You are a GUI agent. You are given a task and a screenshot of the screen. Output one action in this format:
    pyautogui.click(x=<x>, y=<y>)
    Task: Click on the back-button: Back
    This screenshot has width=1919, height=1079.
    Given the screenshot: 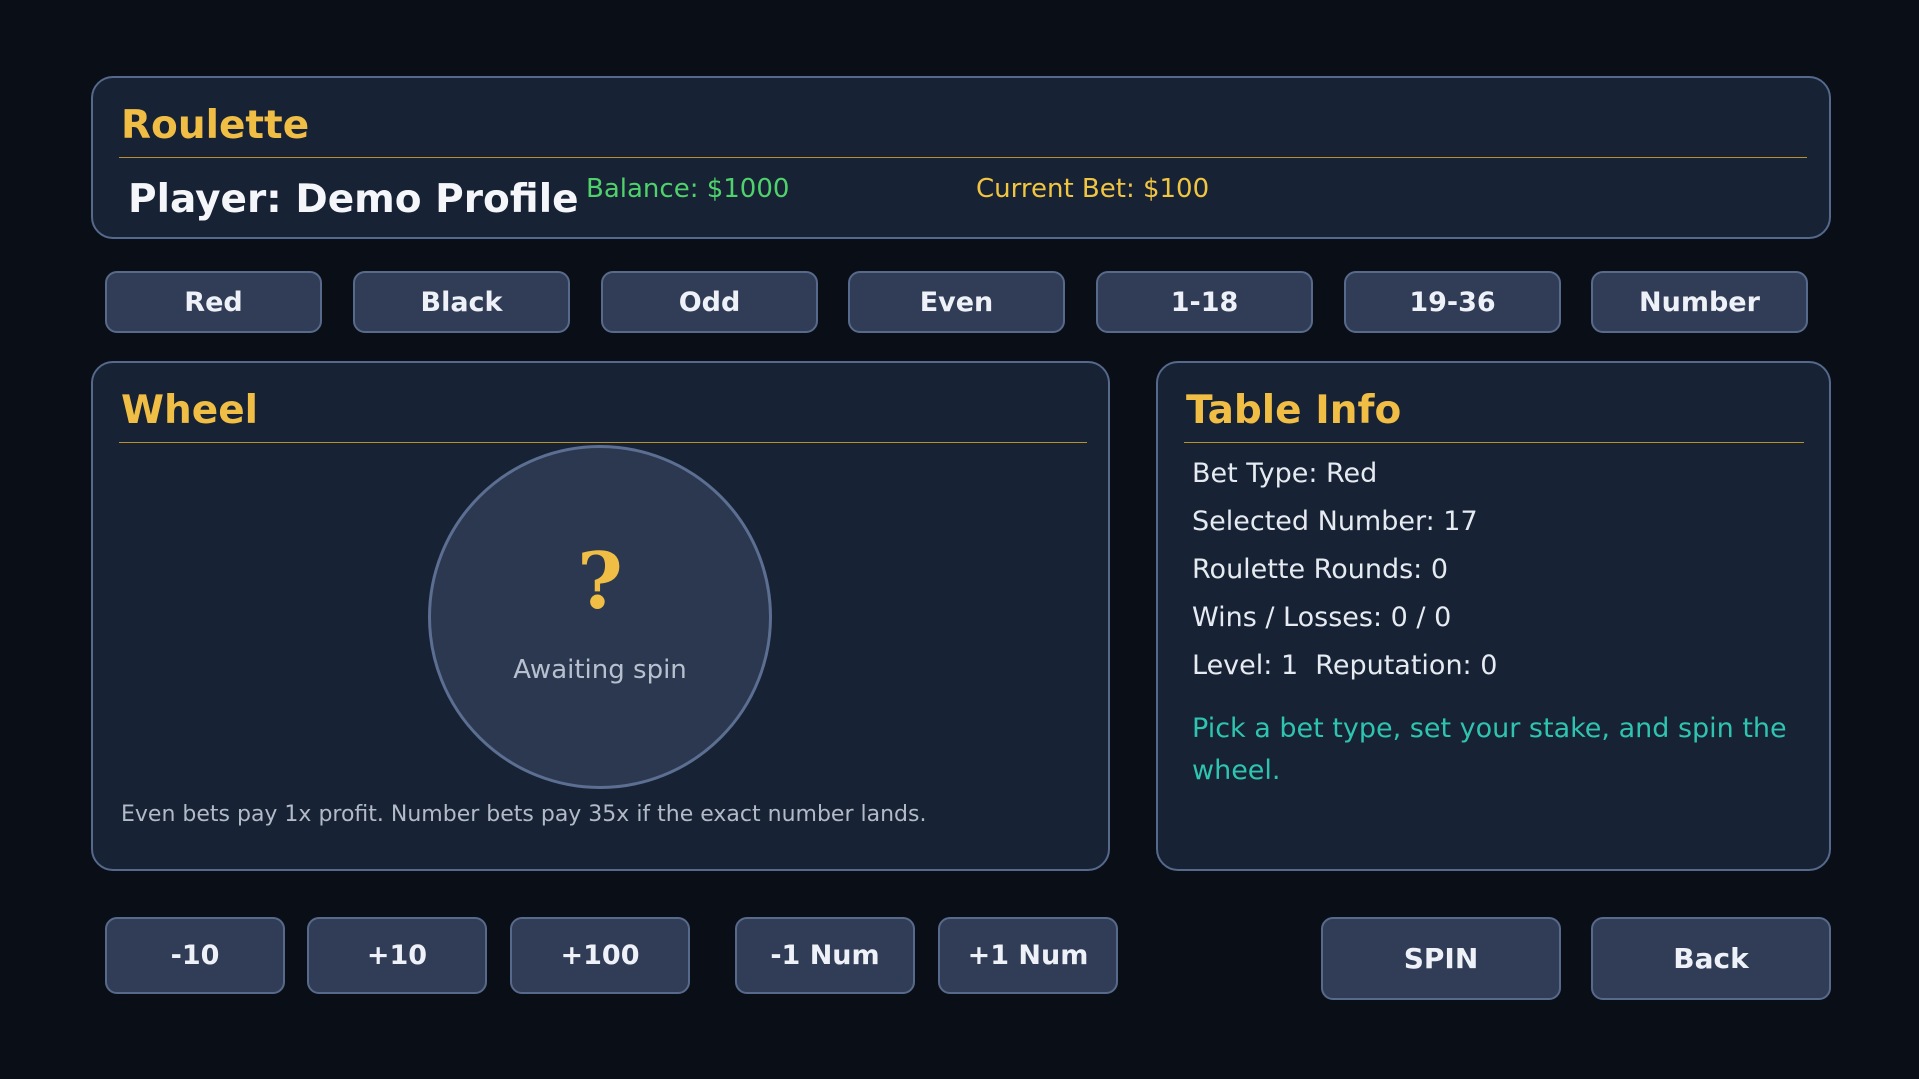 What is the action you would take?
    pyautogui.click(x=1711, y=958)
    